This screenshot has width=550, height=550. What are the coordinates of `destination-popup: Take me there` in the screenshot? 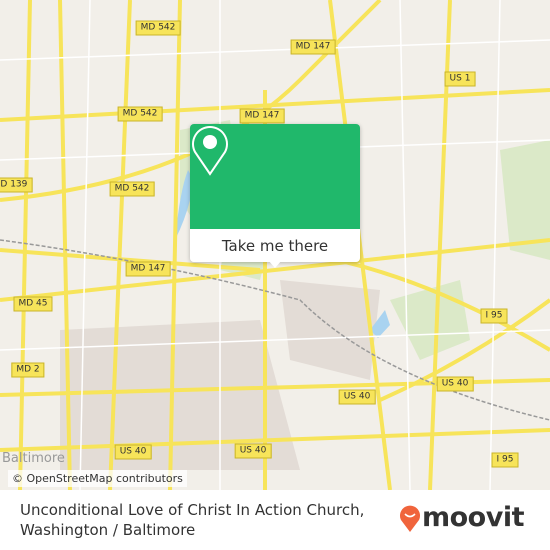 It's located at (275, 196).